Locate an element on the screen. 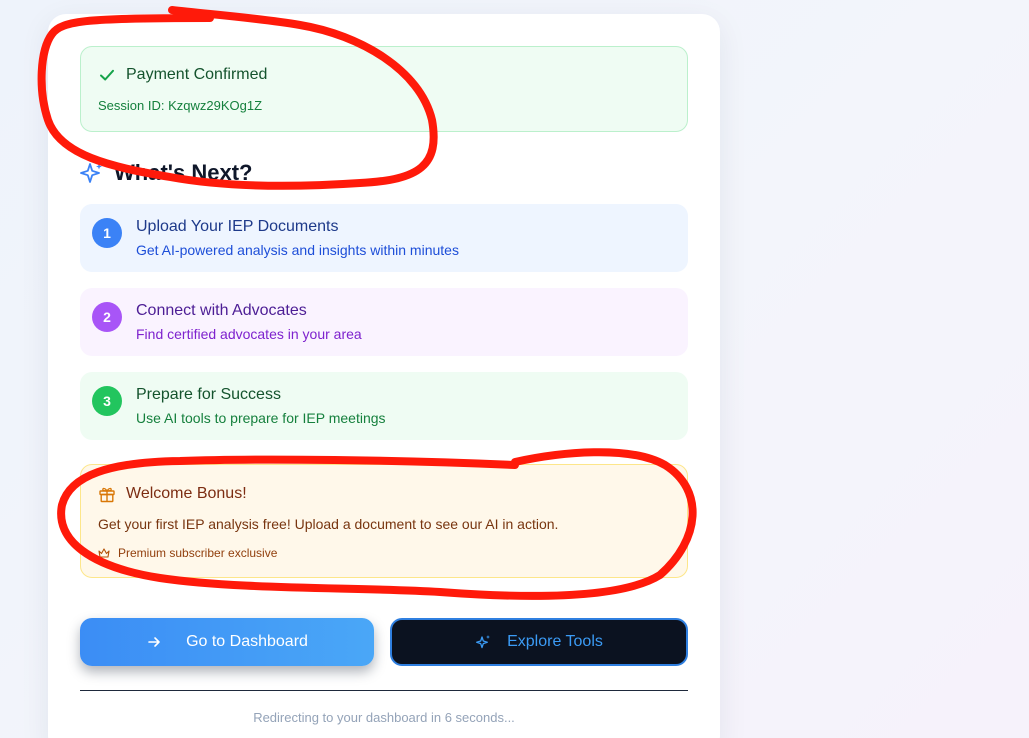 The height and width of the screenshot is (738, 1029). divider is located at coordinates (384, 690).